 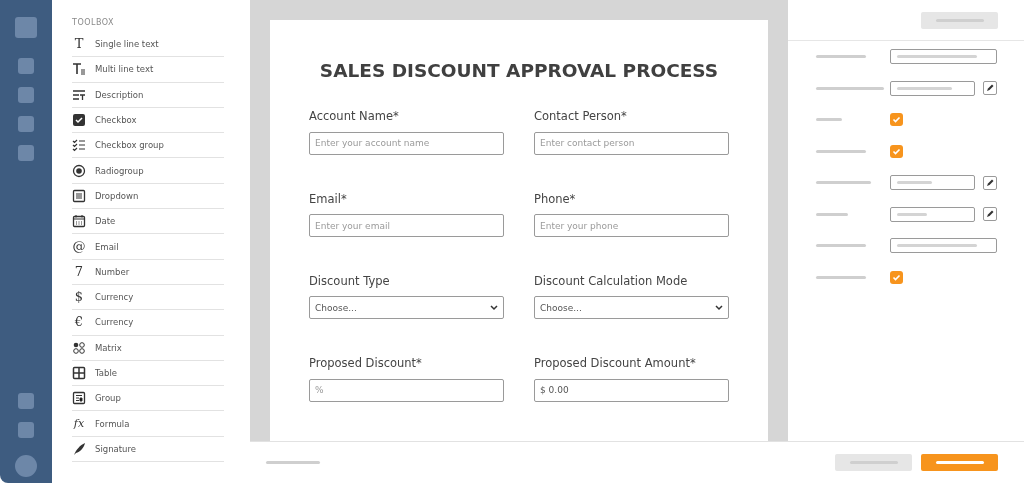 I want to click on signature-icon, so click(x=79, y=448).